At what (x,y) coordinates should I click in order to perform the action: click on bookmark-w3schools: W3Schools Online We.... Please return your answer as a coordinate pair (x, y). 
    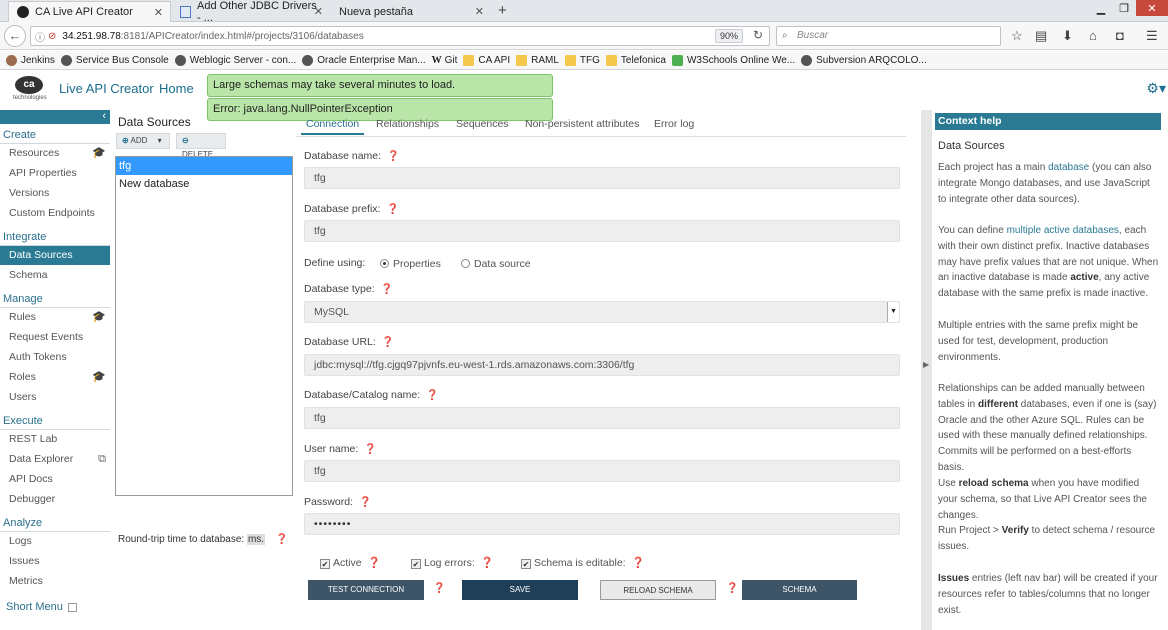
    Looking at the image, I should click on (733, 60).